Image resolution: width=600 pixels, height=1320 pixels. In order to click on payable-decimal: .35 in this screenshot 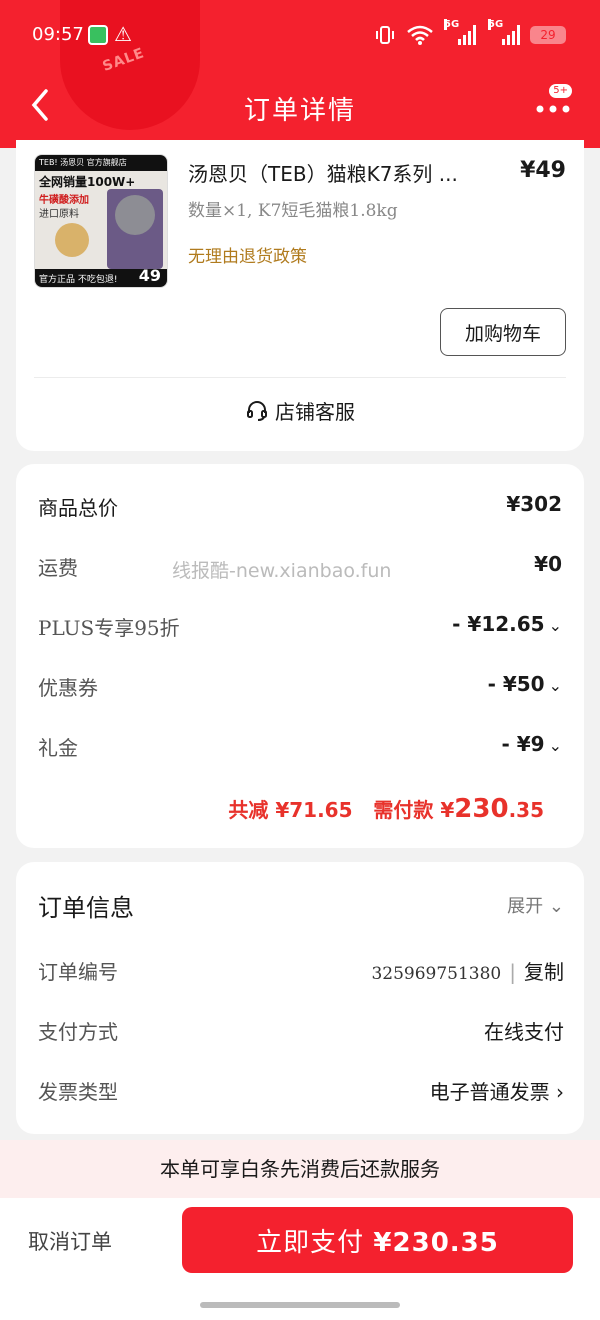, I will do `click(526, 810)`.